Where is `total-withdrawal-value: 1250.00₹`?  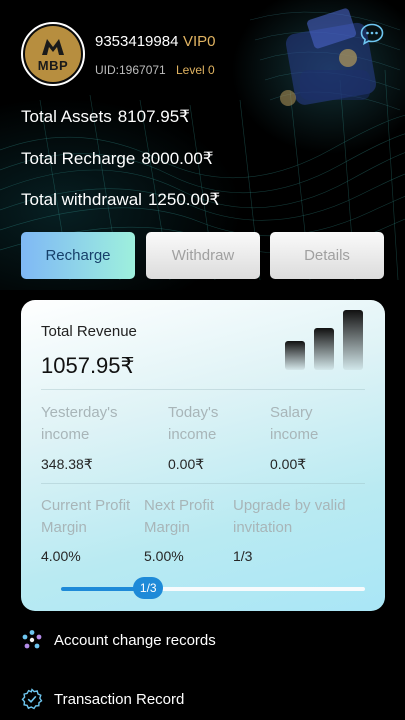
total-withdrawal-value: 1250.00₹ is located at coordinates (184, 199).